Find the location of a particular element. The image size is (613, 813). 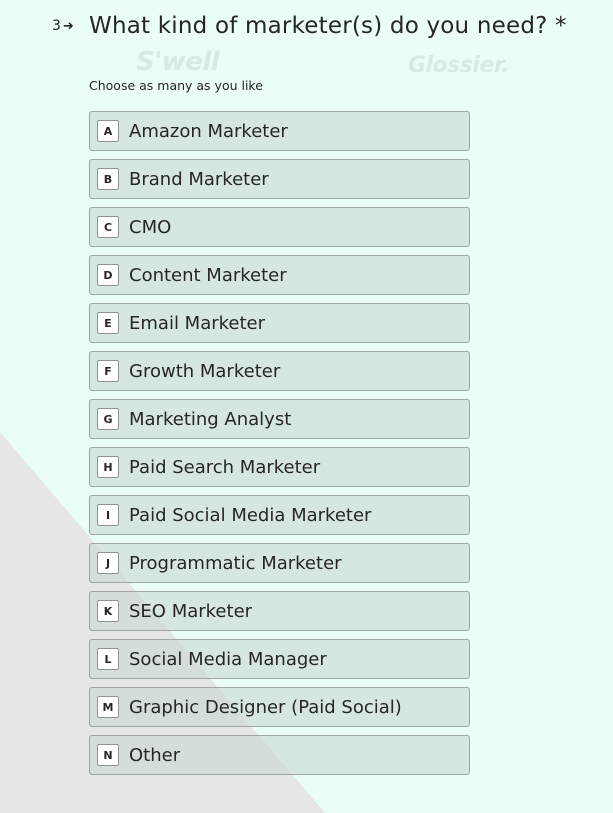

question-number: 3 ➜ is located at coordinates (63, 26).